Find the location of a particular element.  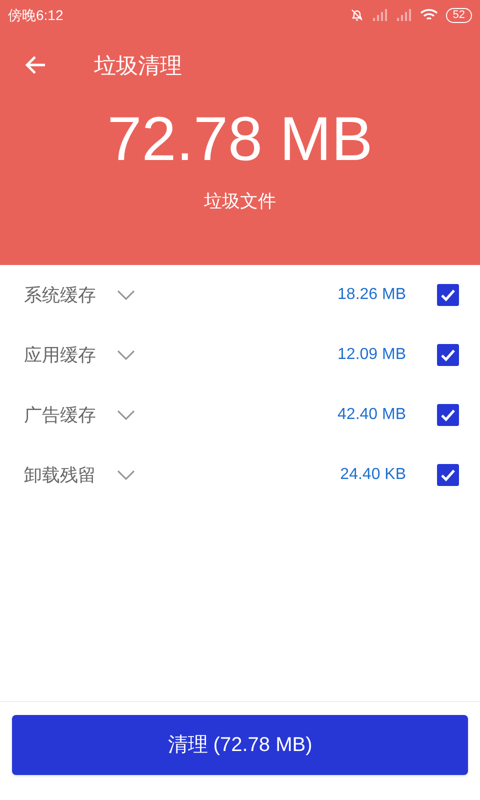

category-size: 42.40 MB is located at coordinates (372, 415).